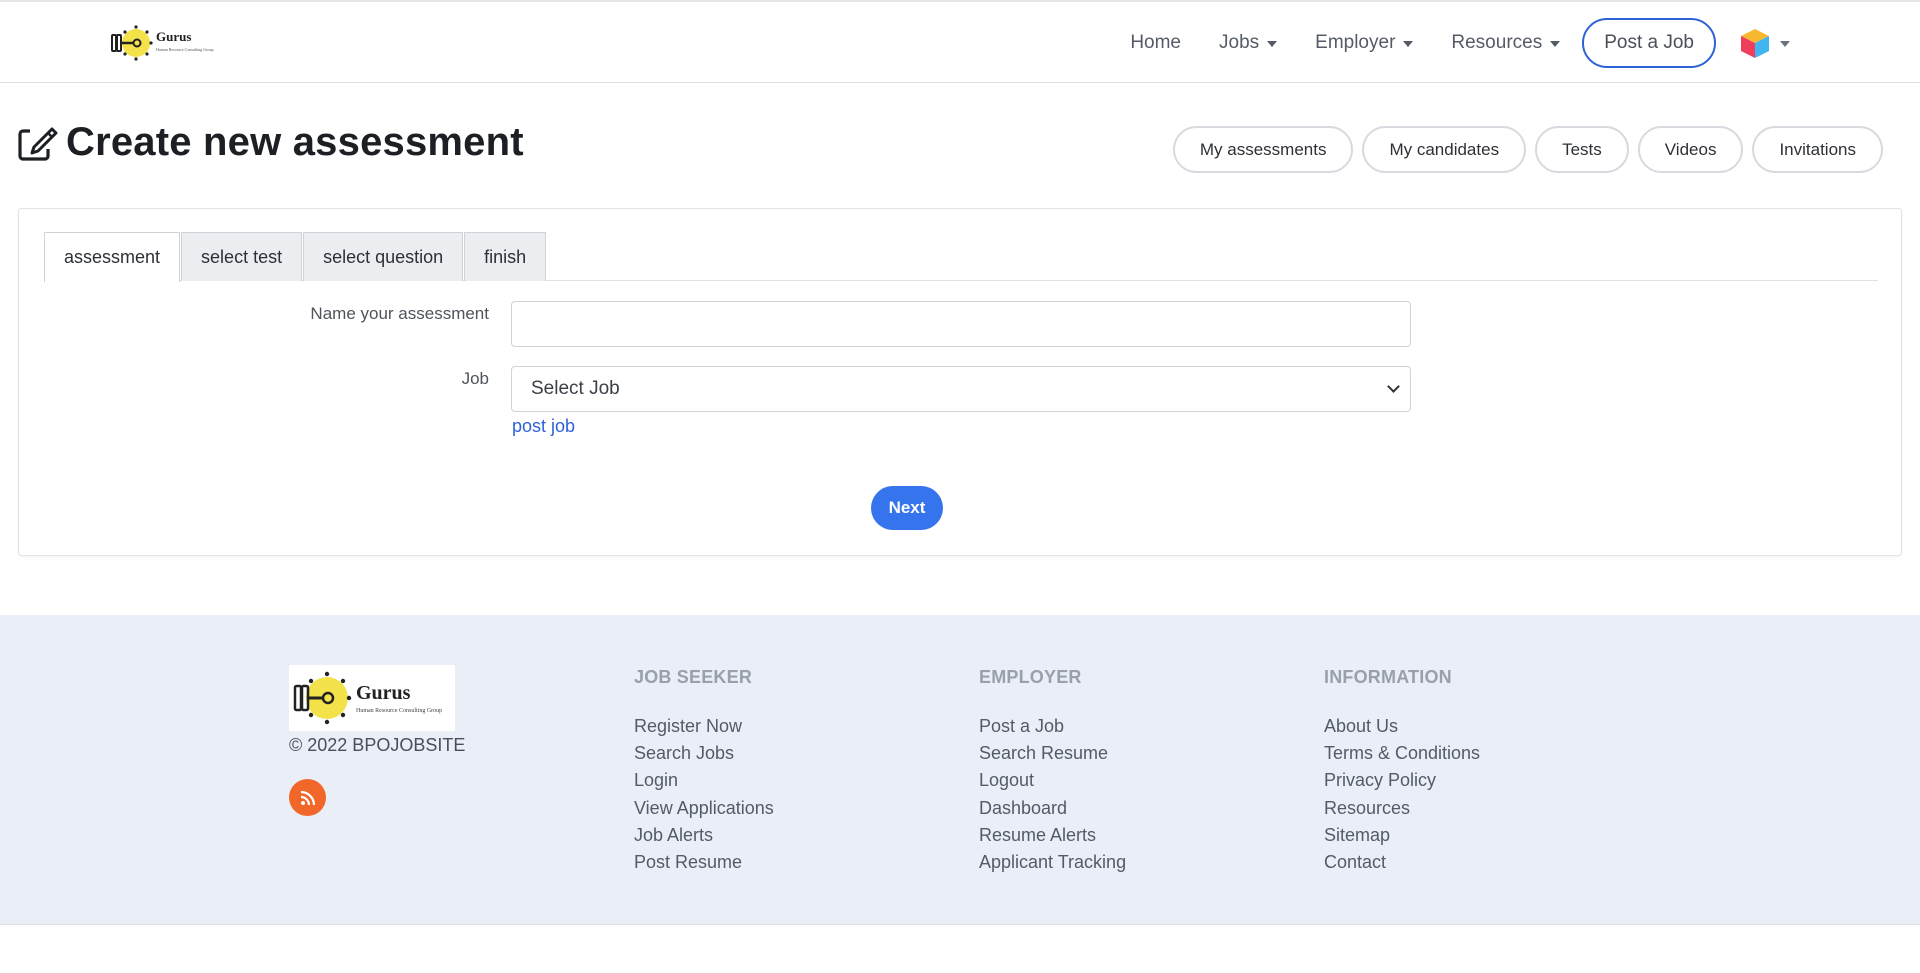  I want to click on post-job-link: post job, so click(543, 426).